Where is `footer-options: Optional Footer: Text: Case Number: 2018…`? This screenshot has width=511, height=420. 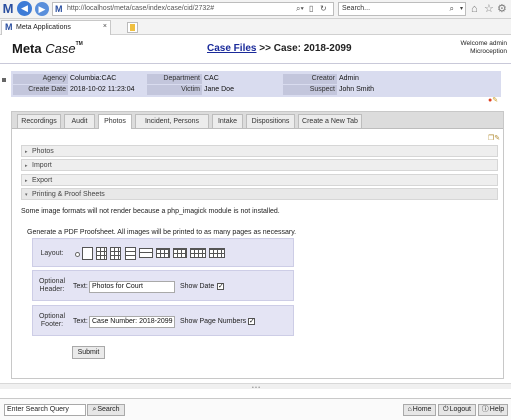 footer-options: Optional Footer: Text: Case Number: 2018… is located at coordinates (163, 320).